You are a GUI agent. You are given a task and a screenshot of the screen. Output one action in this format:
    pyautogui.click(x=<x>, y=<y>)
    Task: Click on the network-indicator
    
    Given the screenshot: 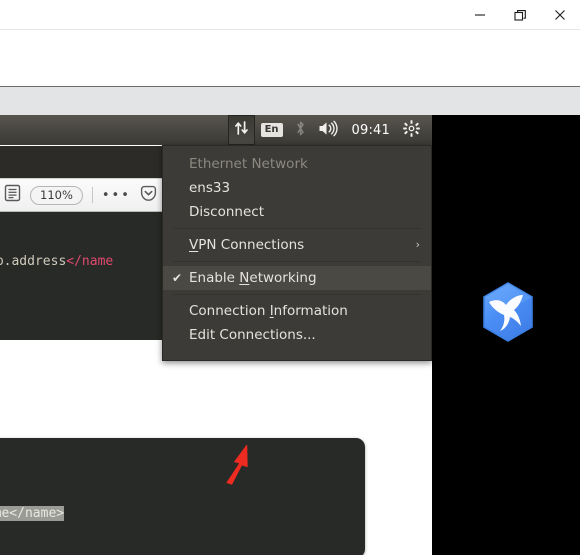 What is the action you would take?
    pyautogui.click(x=241, y=130)
    